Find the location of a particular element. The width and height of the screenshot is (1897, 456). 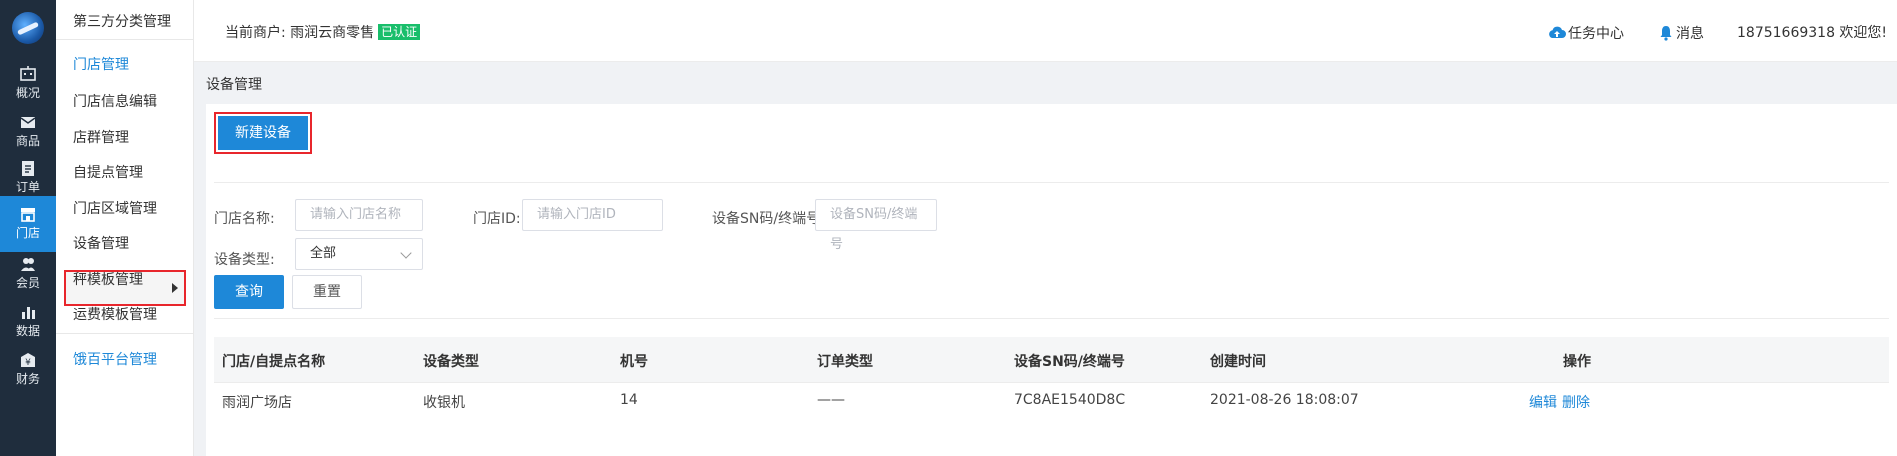

subnav-group-ele: 饿百平台管理 is located at coordinates (115, 359).